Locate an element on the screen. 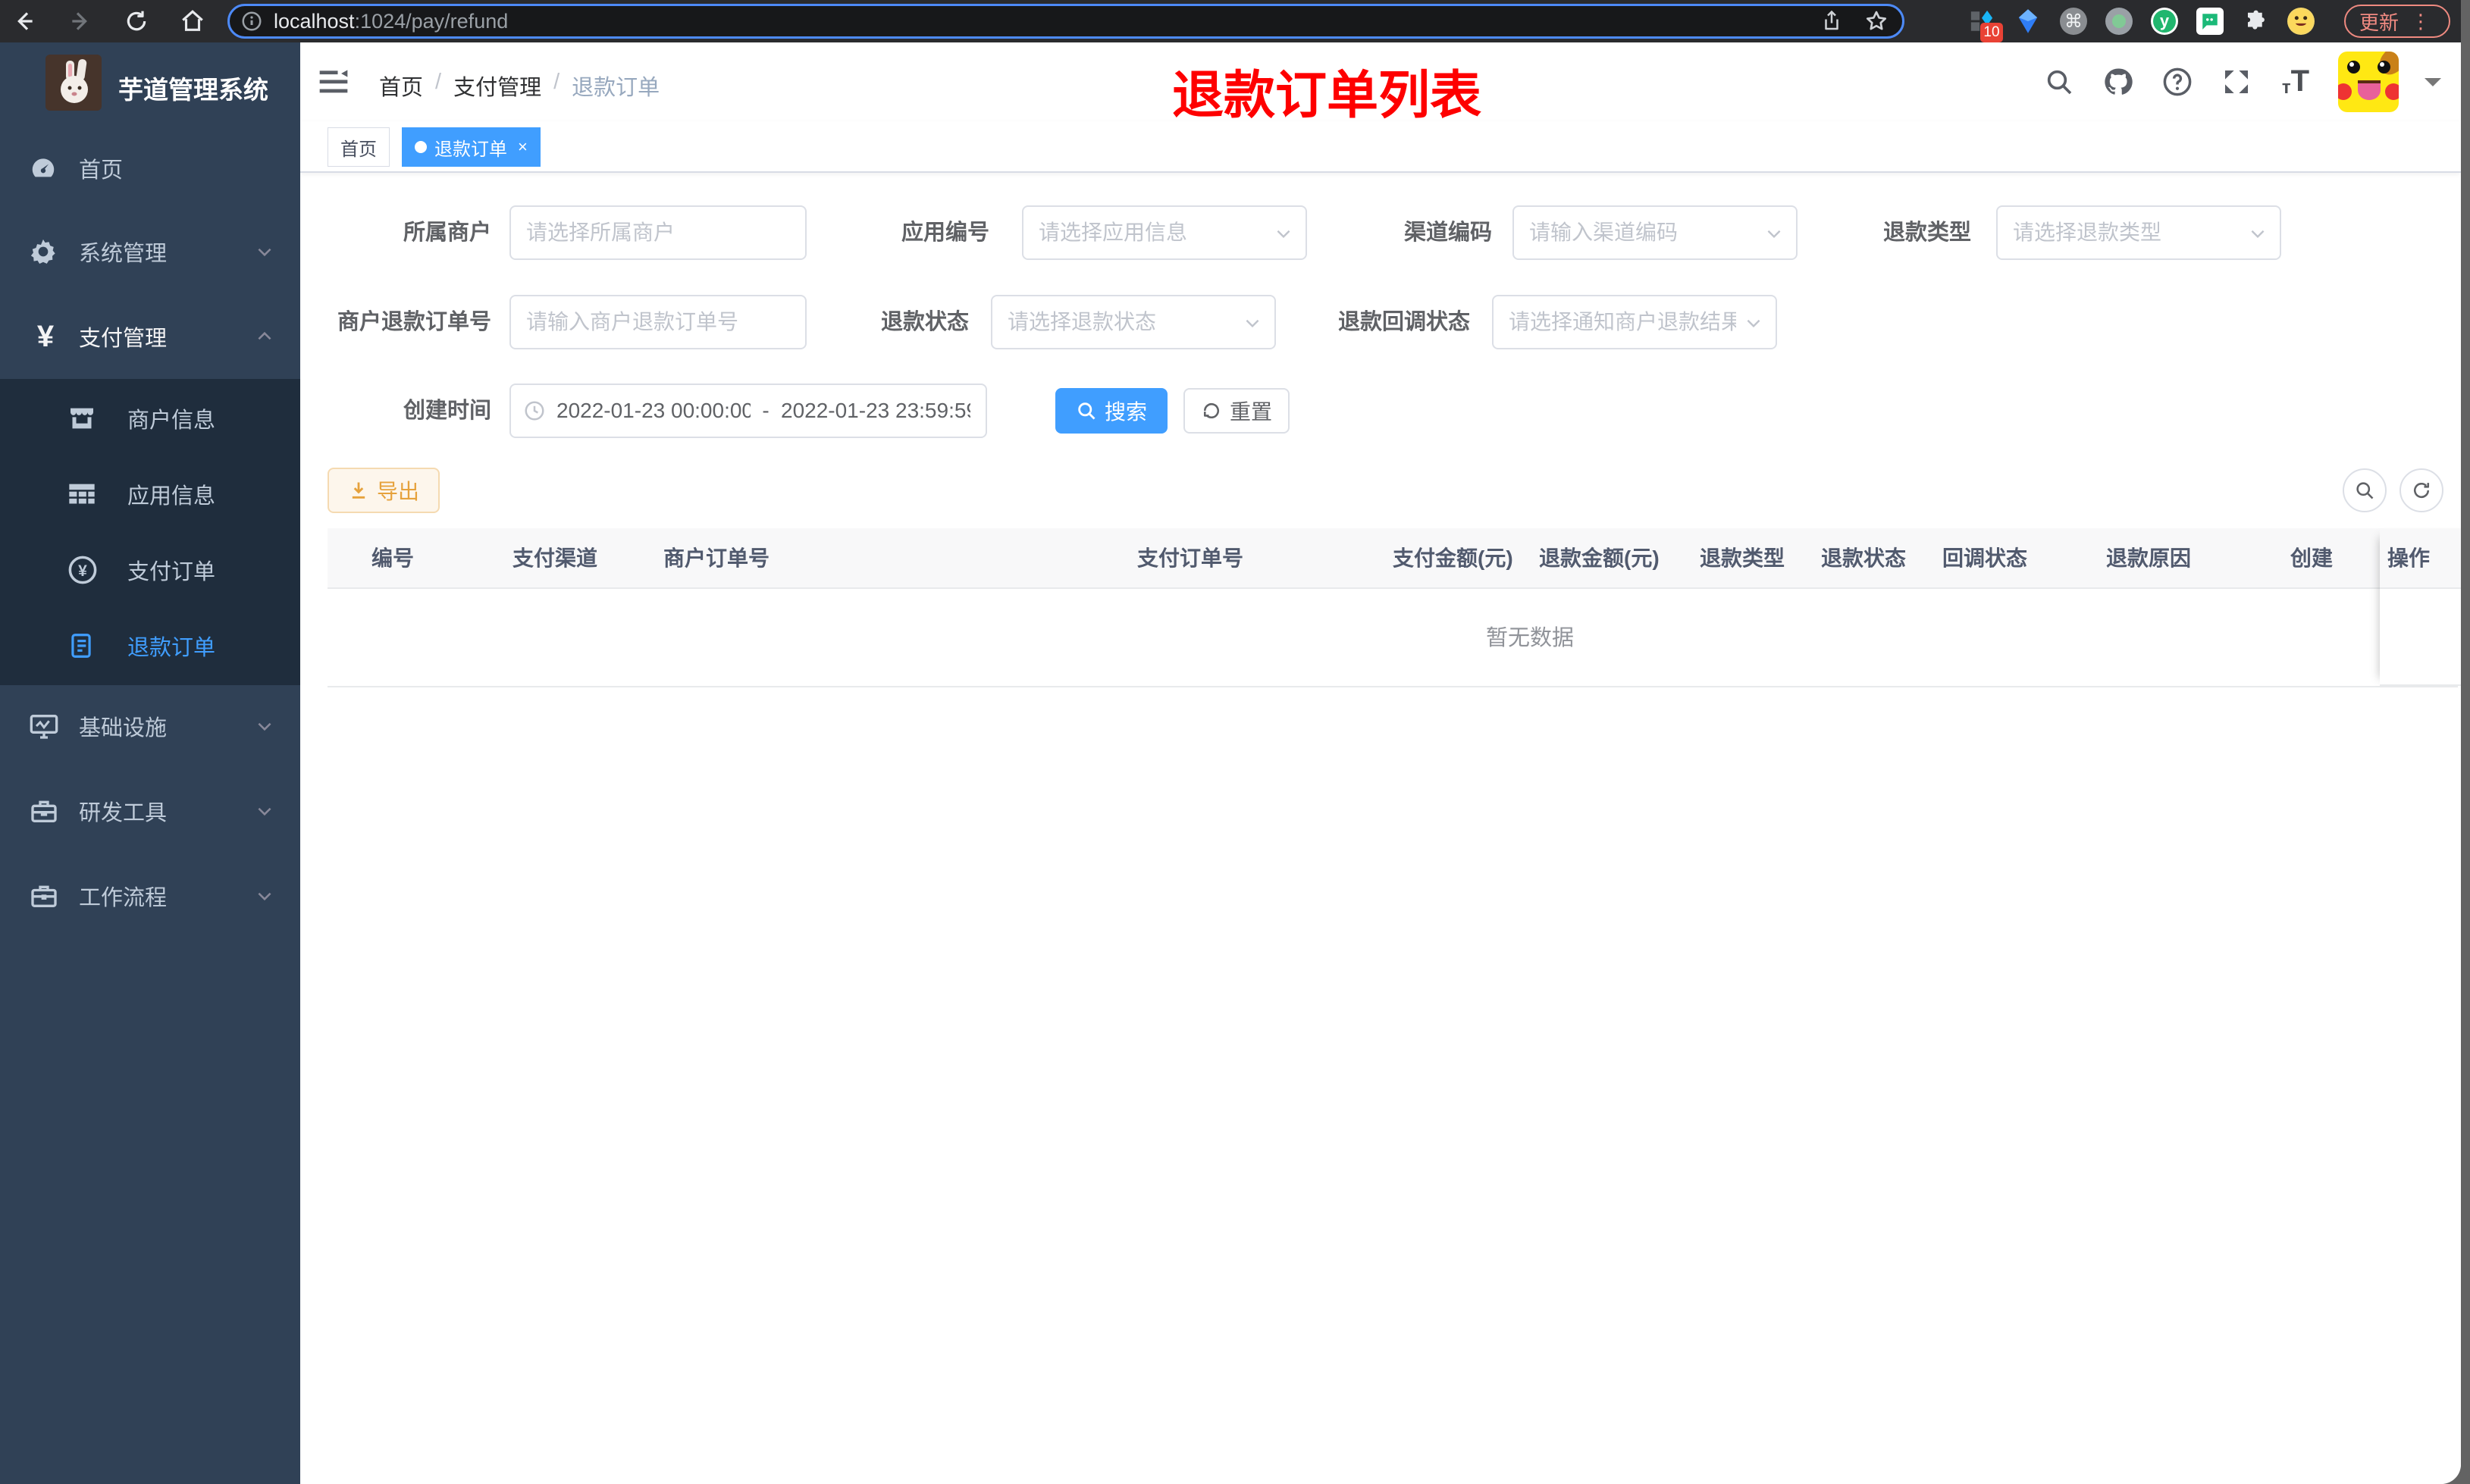 The height and width of the screenshot is (1484, 2470). col-refund-status: 退款状态 is located at coordinates (1864, 558).